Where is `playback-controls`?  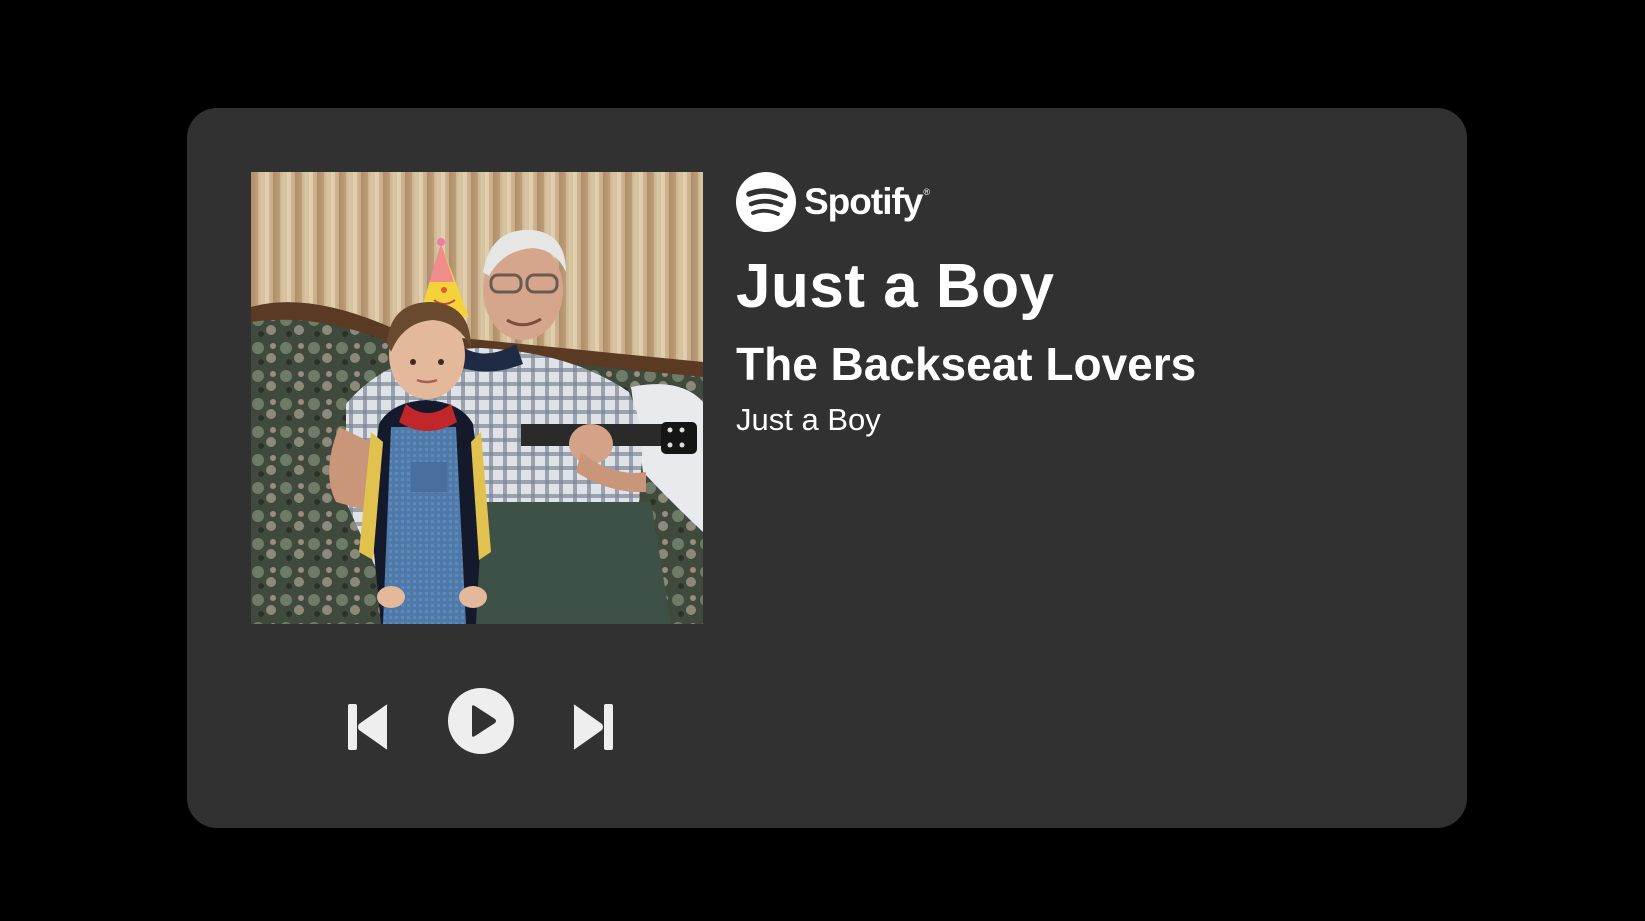
playback-controls is located at coordinates (482, 722).